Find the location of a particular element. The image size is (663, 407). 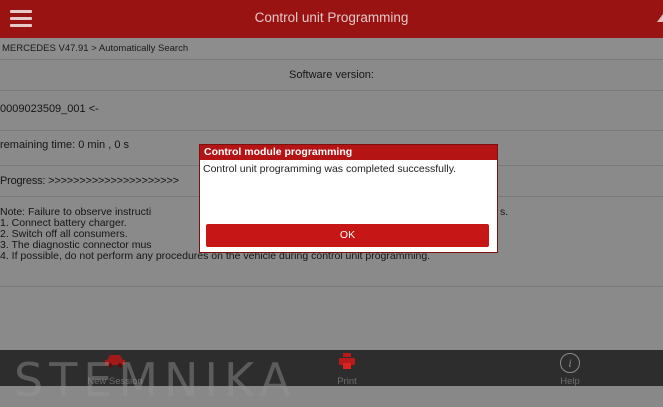

page-title: Control unit Programming is located at coordinates (331, 17).